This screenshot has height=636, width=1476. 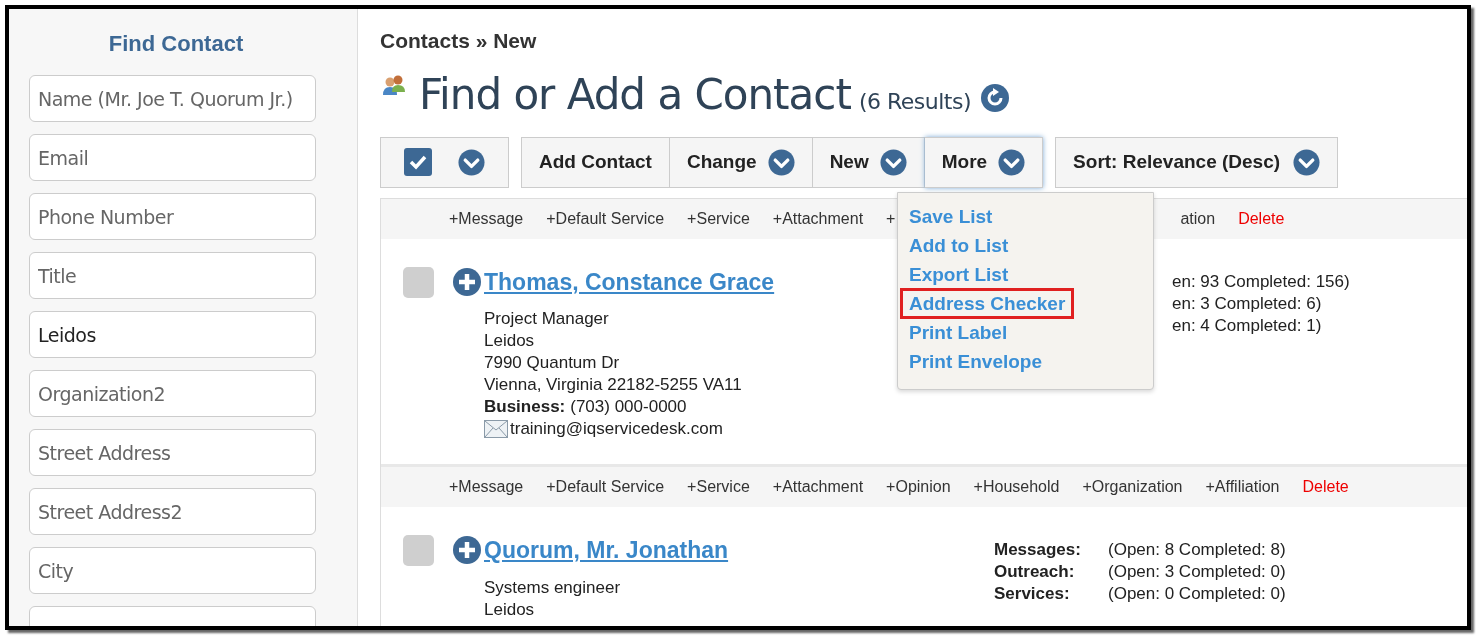 I want to click on action-link: +, so click(x=891, y=218).